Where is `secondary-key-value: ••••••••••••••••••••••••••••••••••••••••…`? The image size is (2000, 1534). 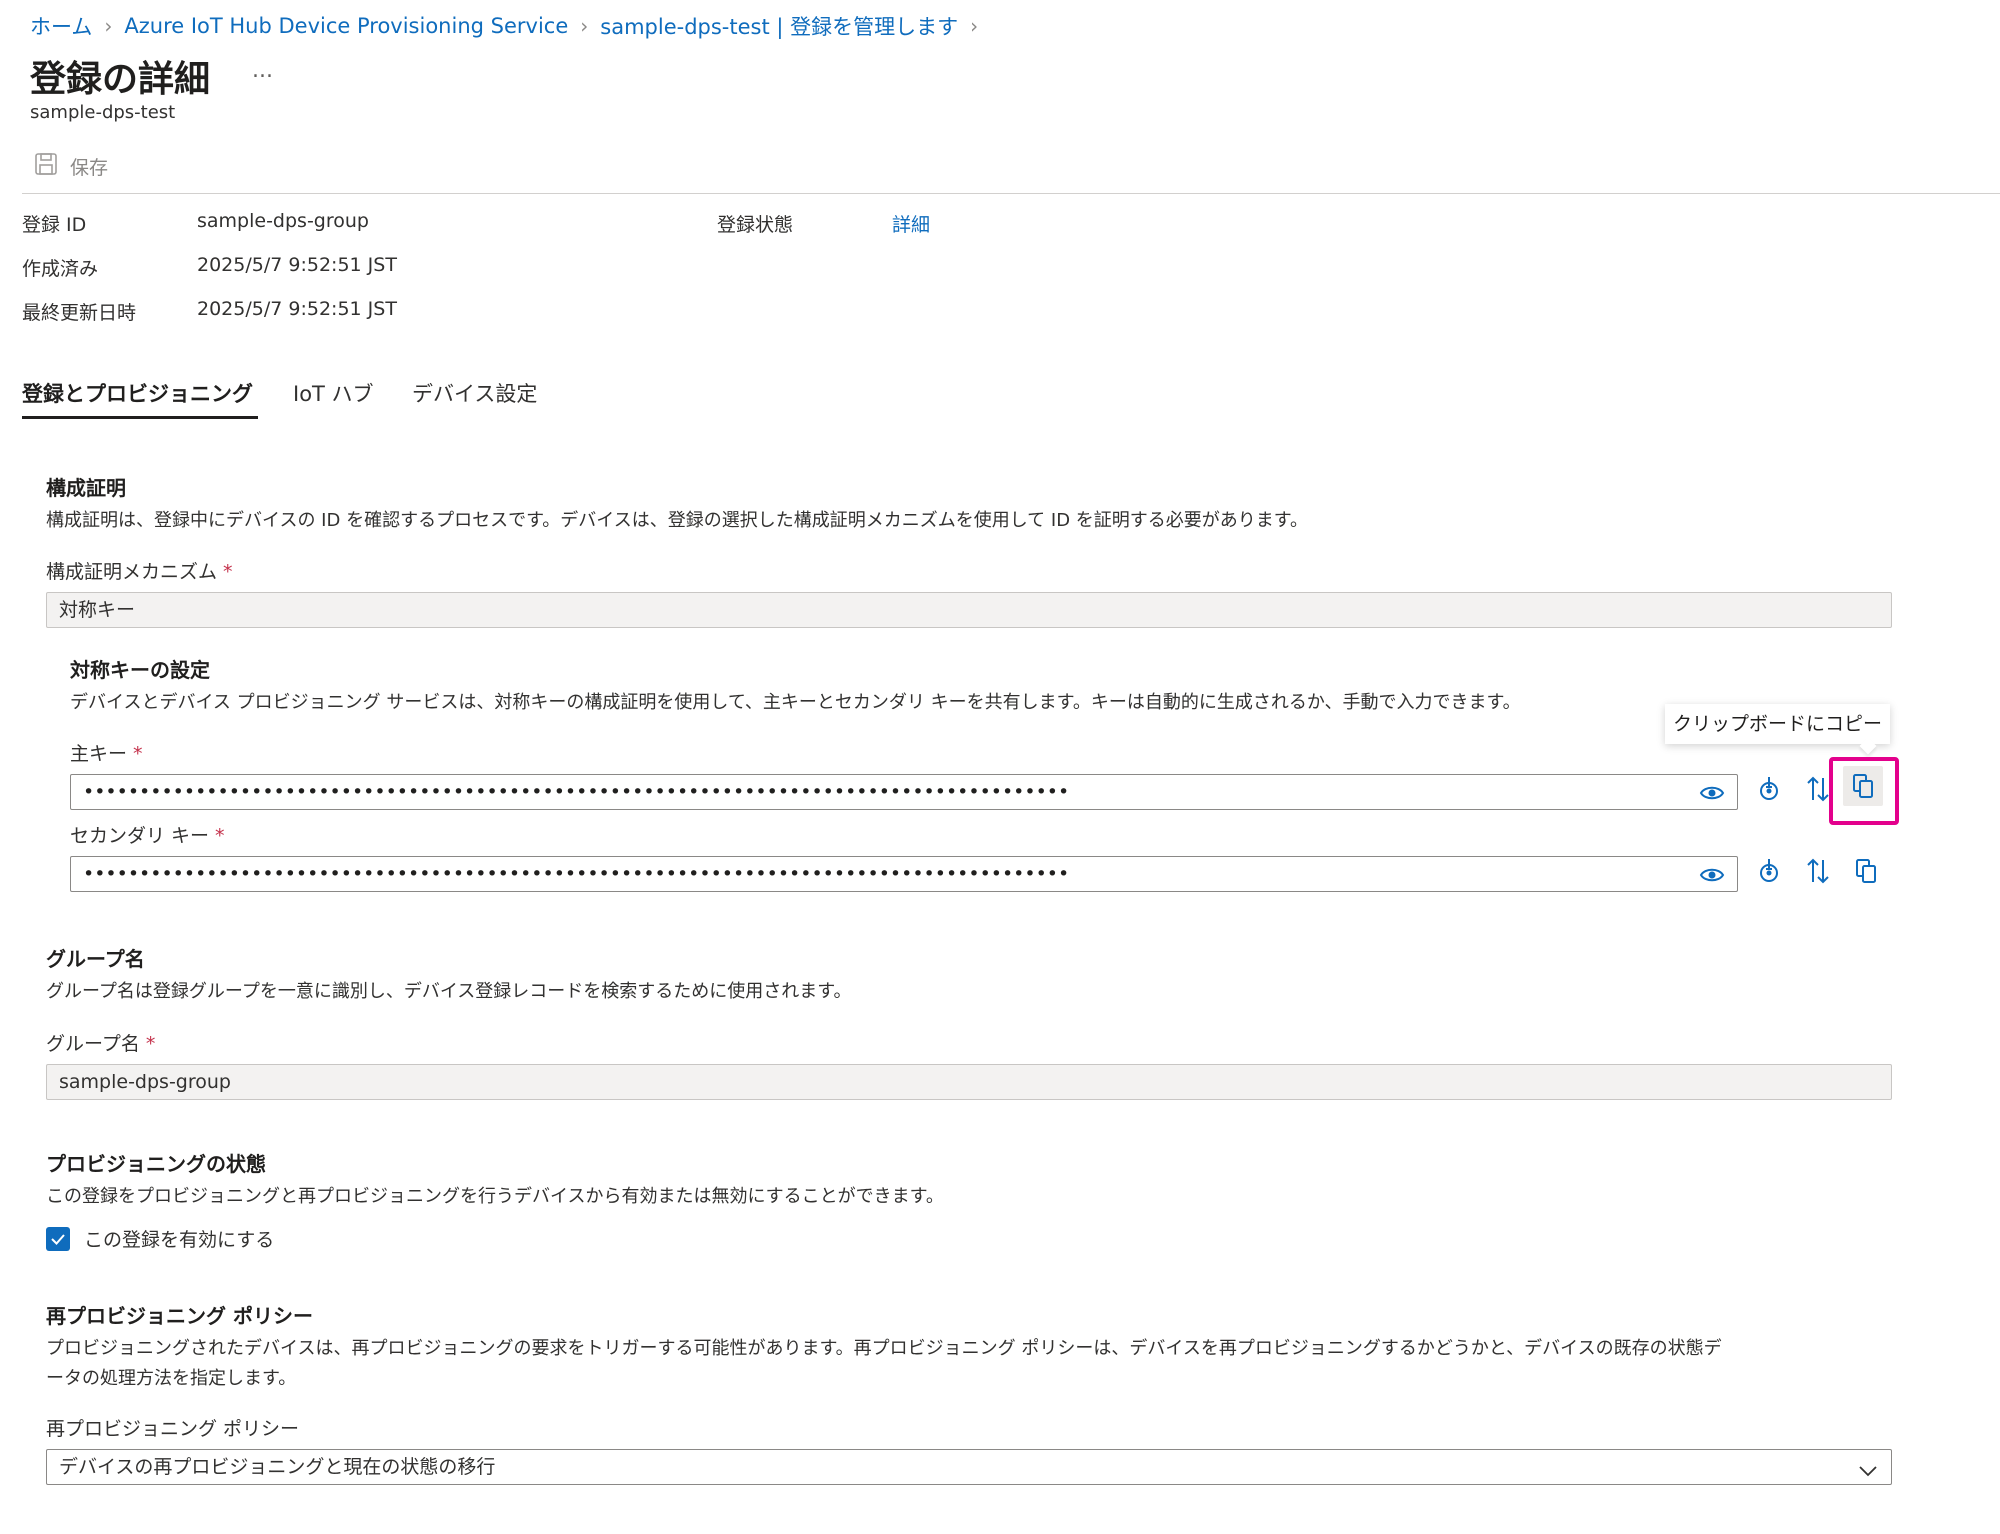
secondary-key-value: ••••••••••••••••••••••••••••••••••••••••… is located at coordinates (576, 874).